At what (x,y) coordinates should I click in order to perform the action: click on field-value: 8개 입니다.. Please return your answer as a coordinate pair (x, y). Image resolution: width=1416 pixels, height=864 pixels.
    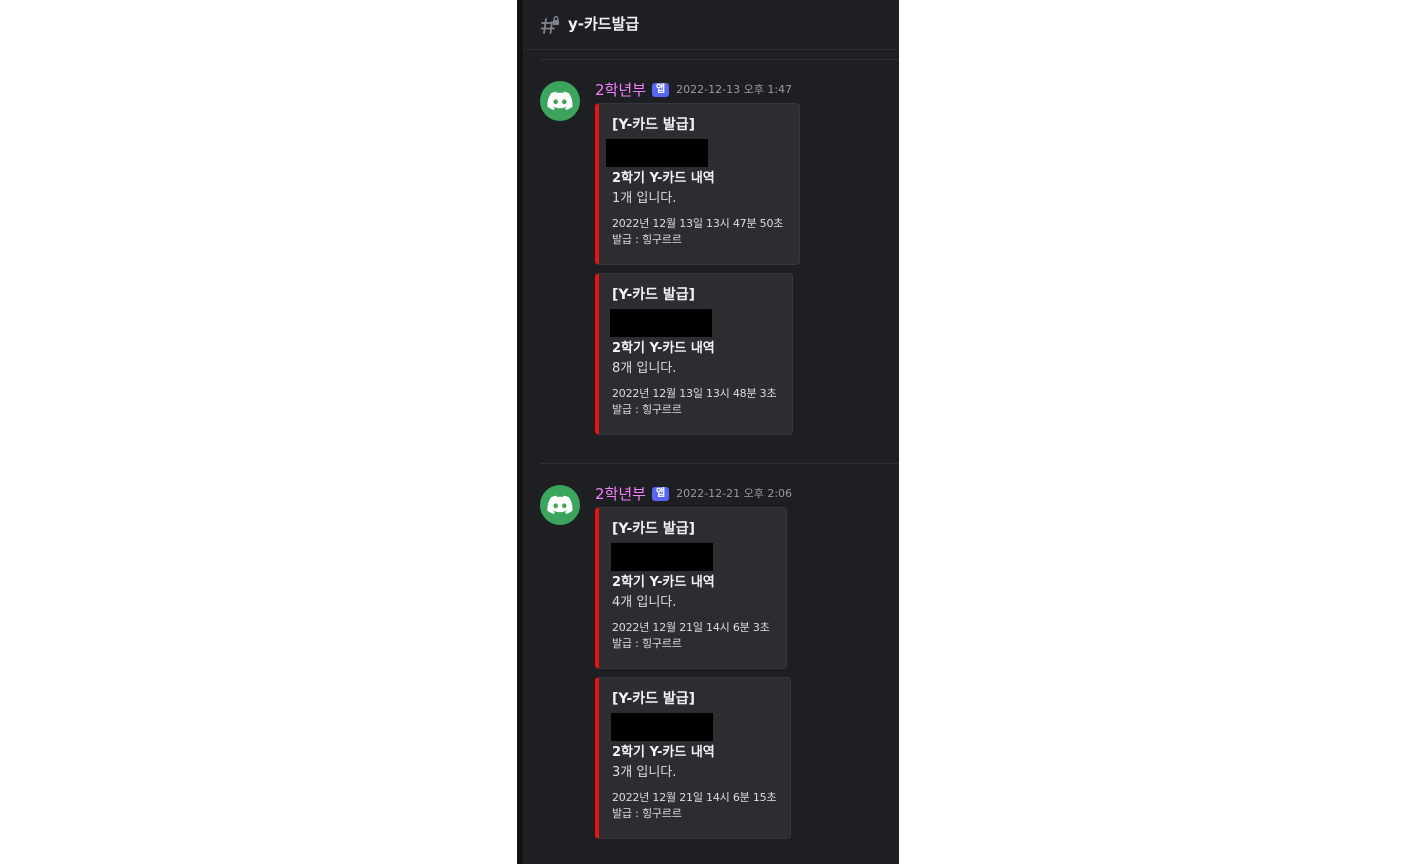
    Looking at the image, I should click on (644, 368).